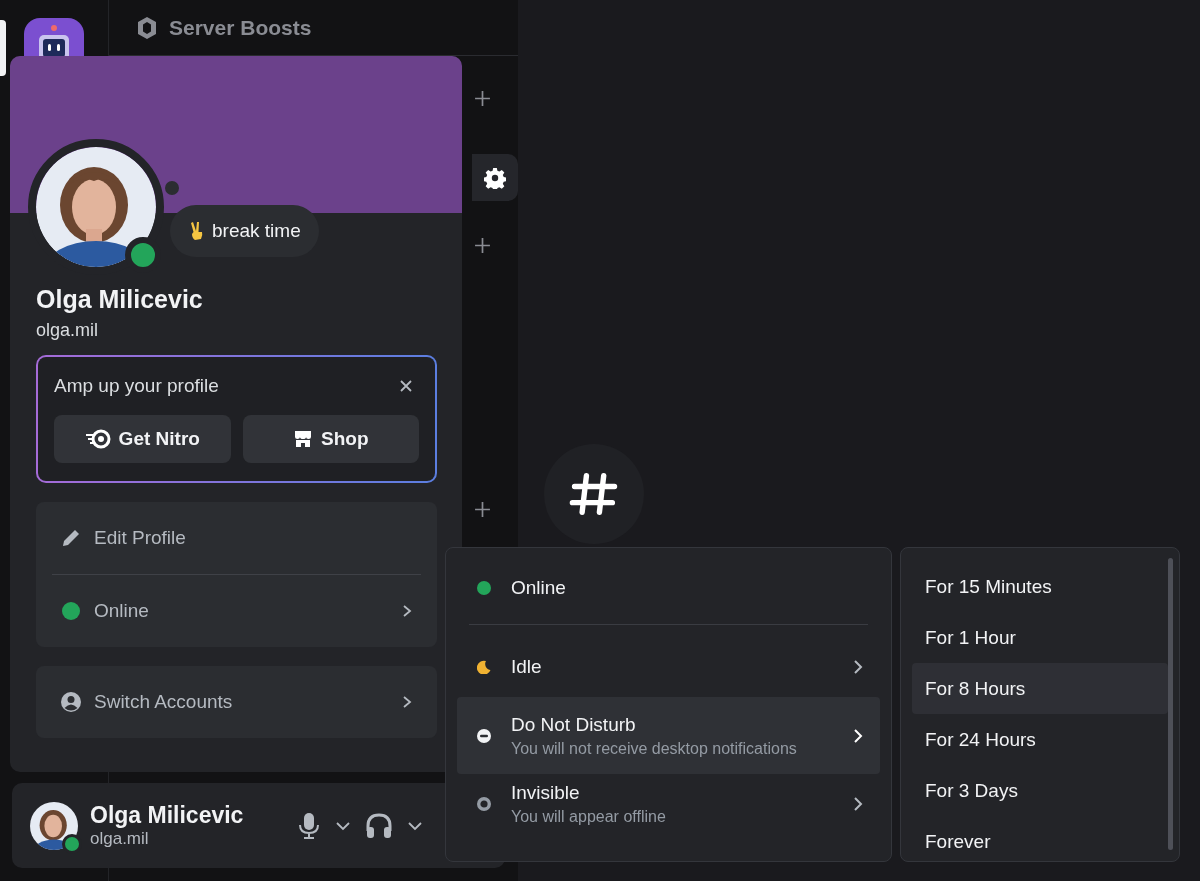 Image resolution: width=1200 pixels, height=881 pixels. What do you see at coordinates (240, 27) in the screenshot?
I see `sidebar-header: Server Boosts` at bounding box center [240, 27].